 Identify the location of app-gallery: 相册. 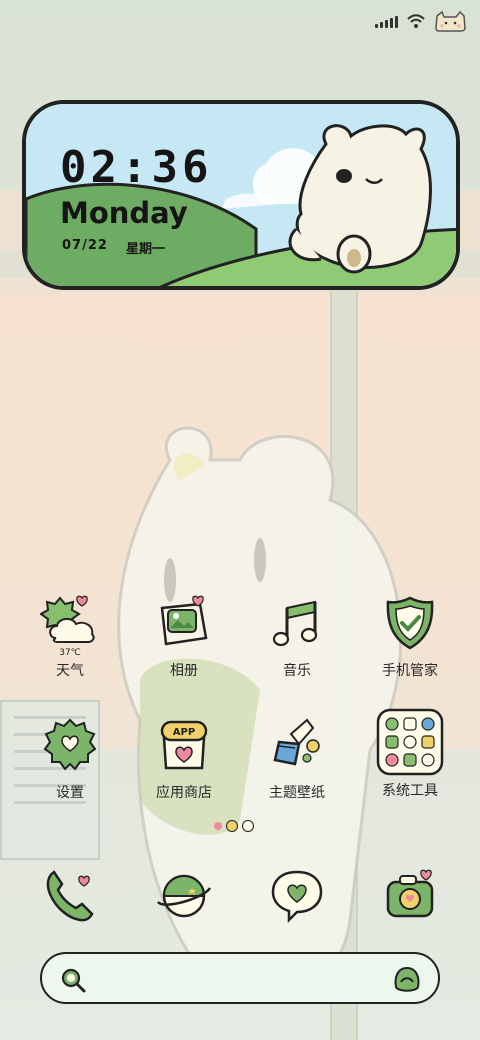
(184, 637).